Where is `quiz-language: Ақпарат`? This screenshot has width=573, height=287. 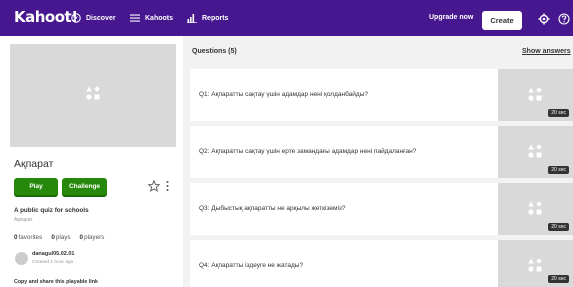 quiz-language: Ақпарат is located at coordinates (23, 220).